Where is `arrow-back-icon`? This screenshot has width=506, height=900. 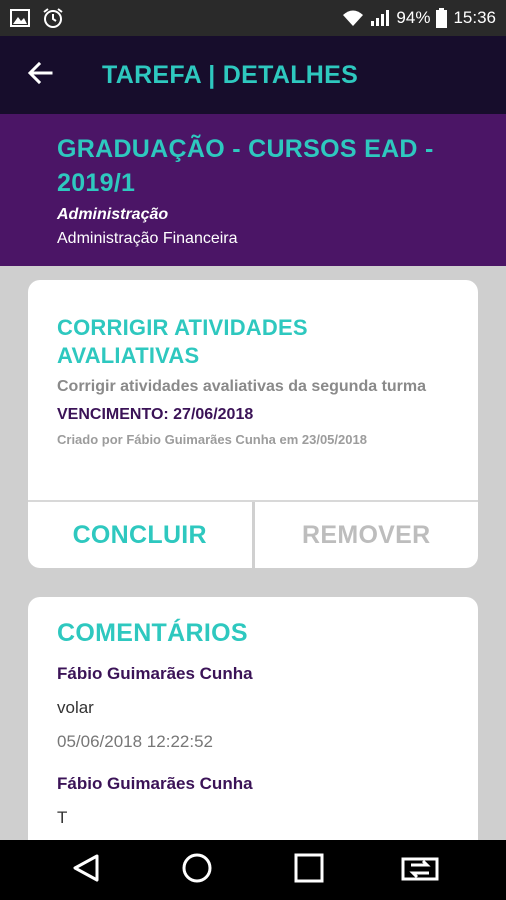
arrow-back-icon is located at coordinates (40, 75).